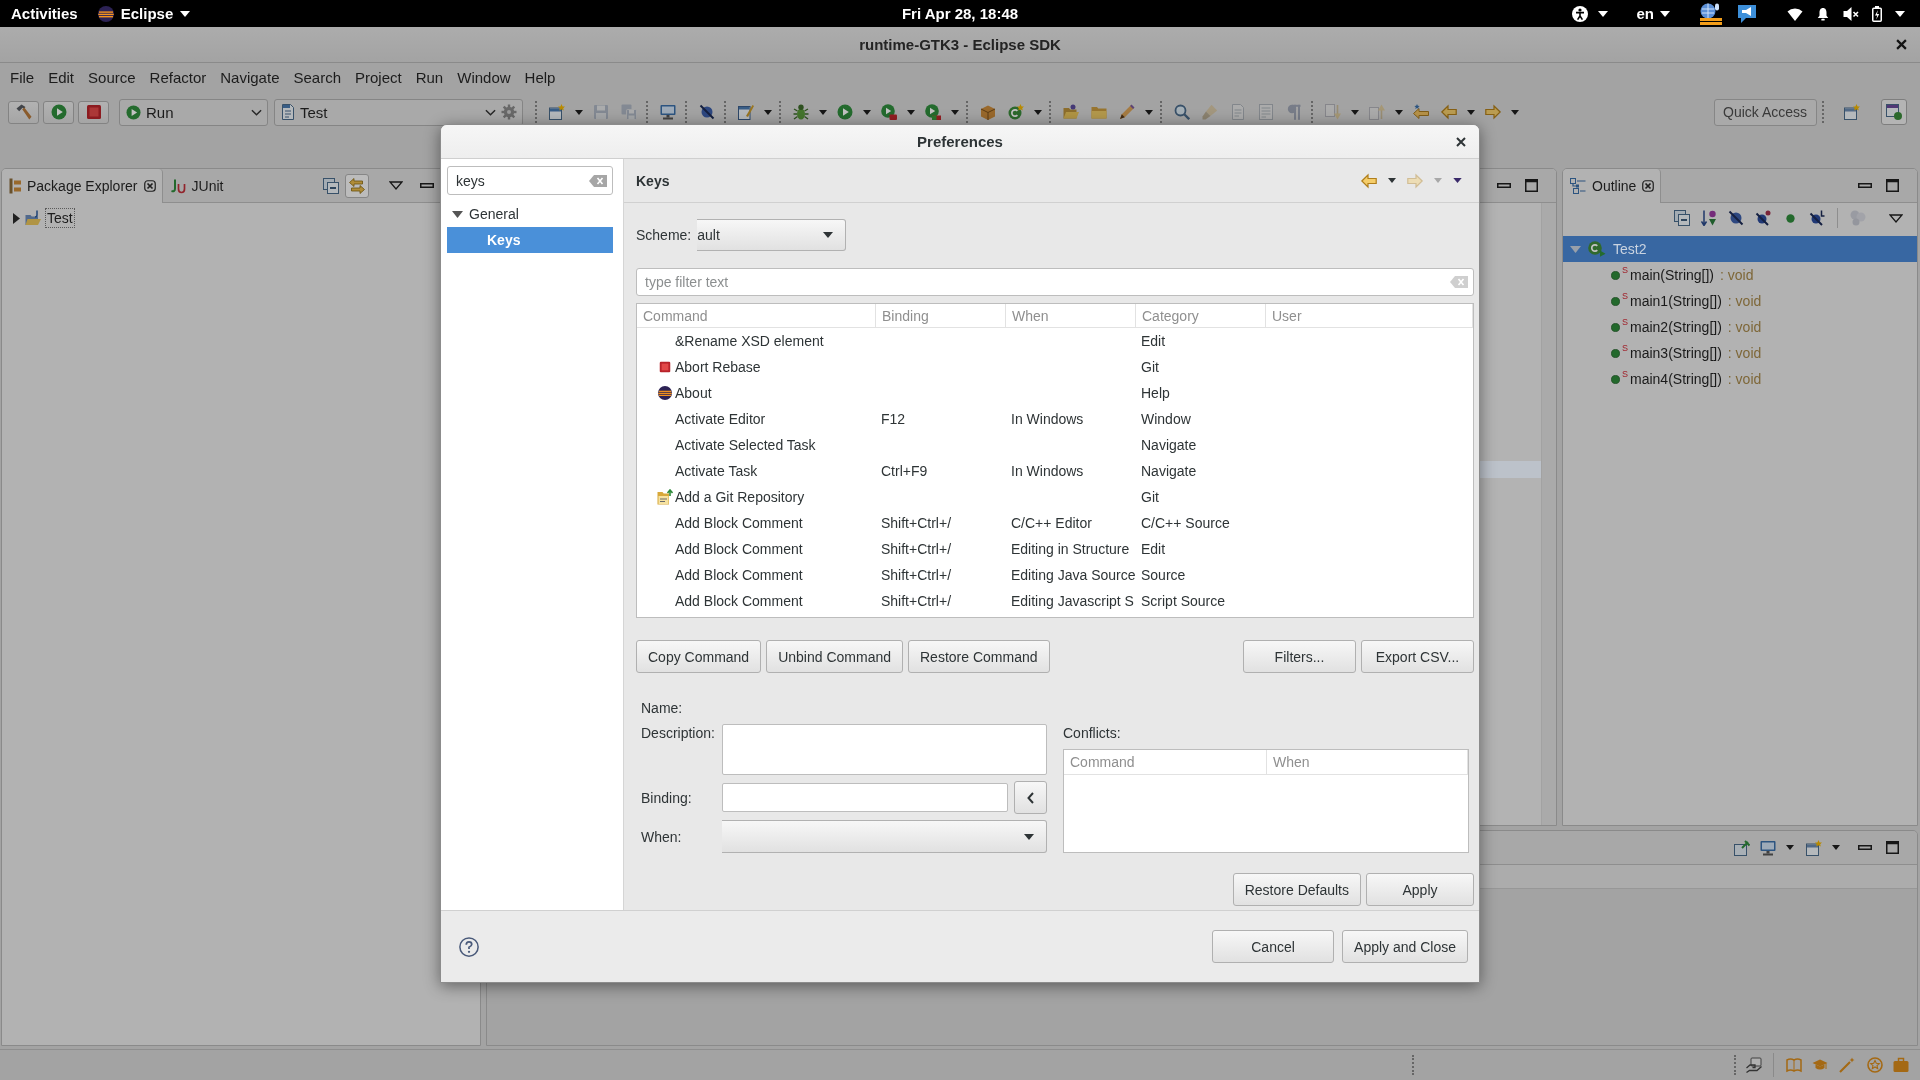 The image size is (1920, 1080). Describe the element at coordinates (1740, 249) in the screenshot. I see `tree-item: Test2` at that location.